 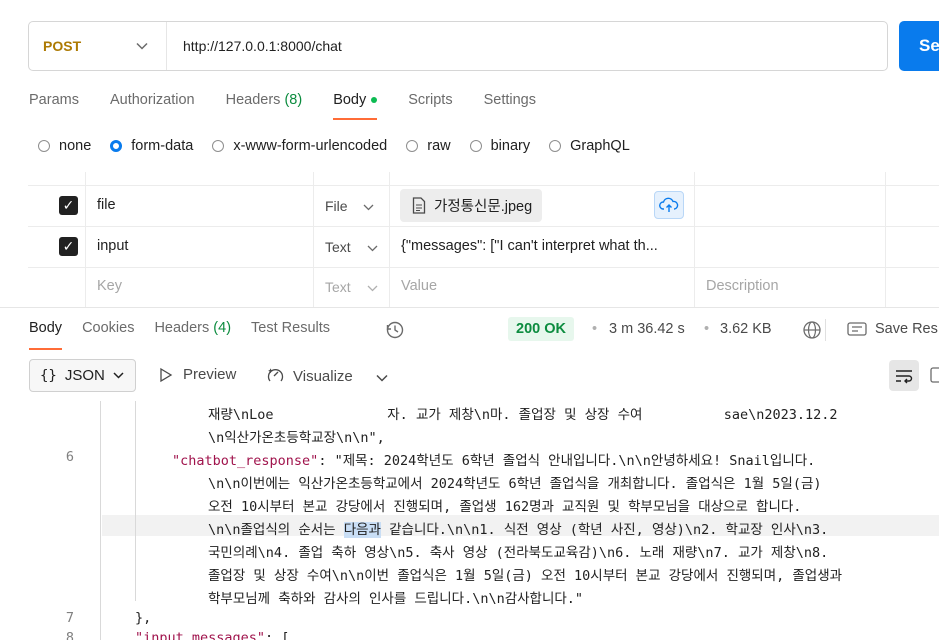 What do you see at coordinates (483, 179) in the screenshot?
I see `table-header-row` at bounding box center [483, 179].